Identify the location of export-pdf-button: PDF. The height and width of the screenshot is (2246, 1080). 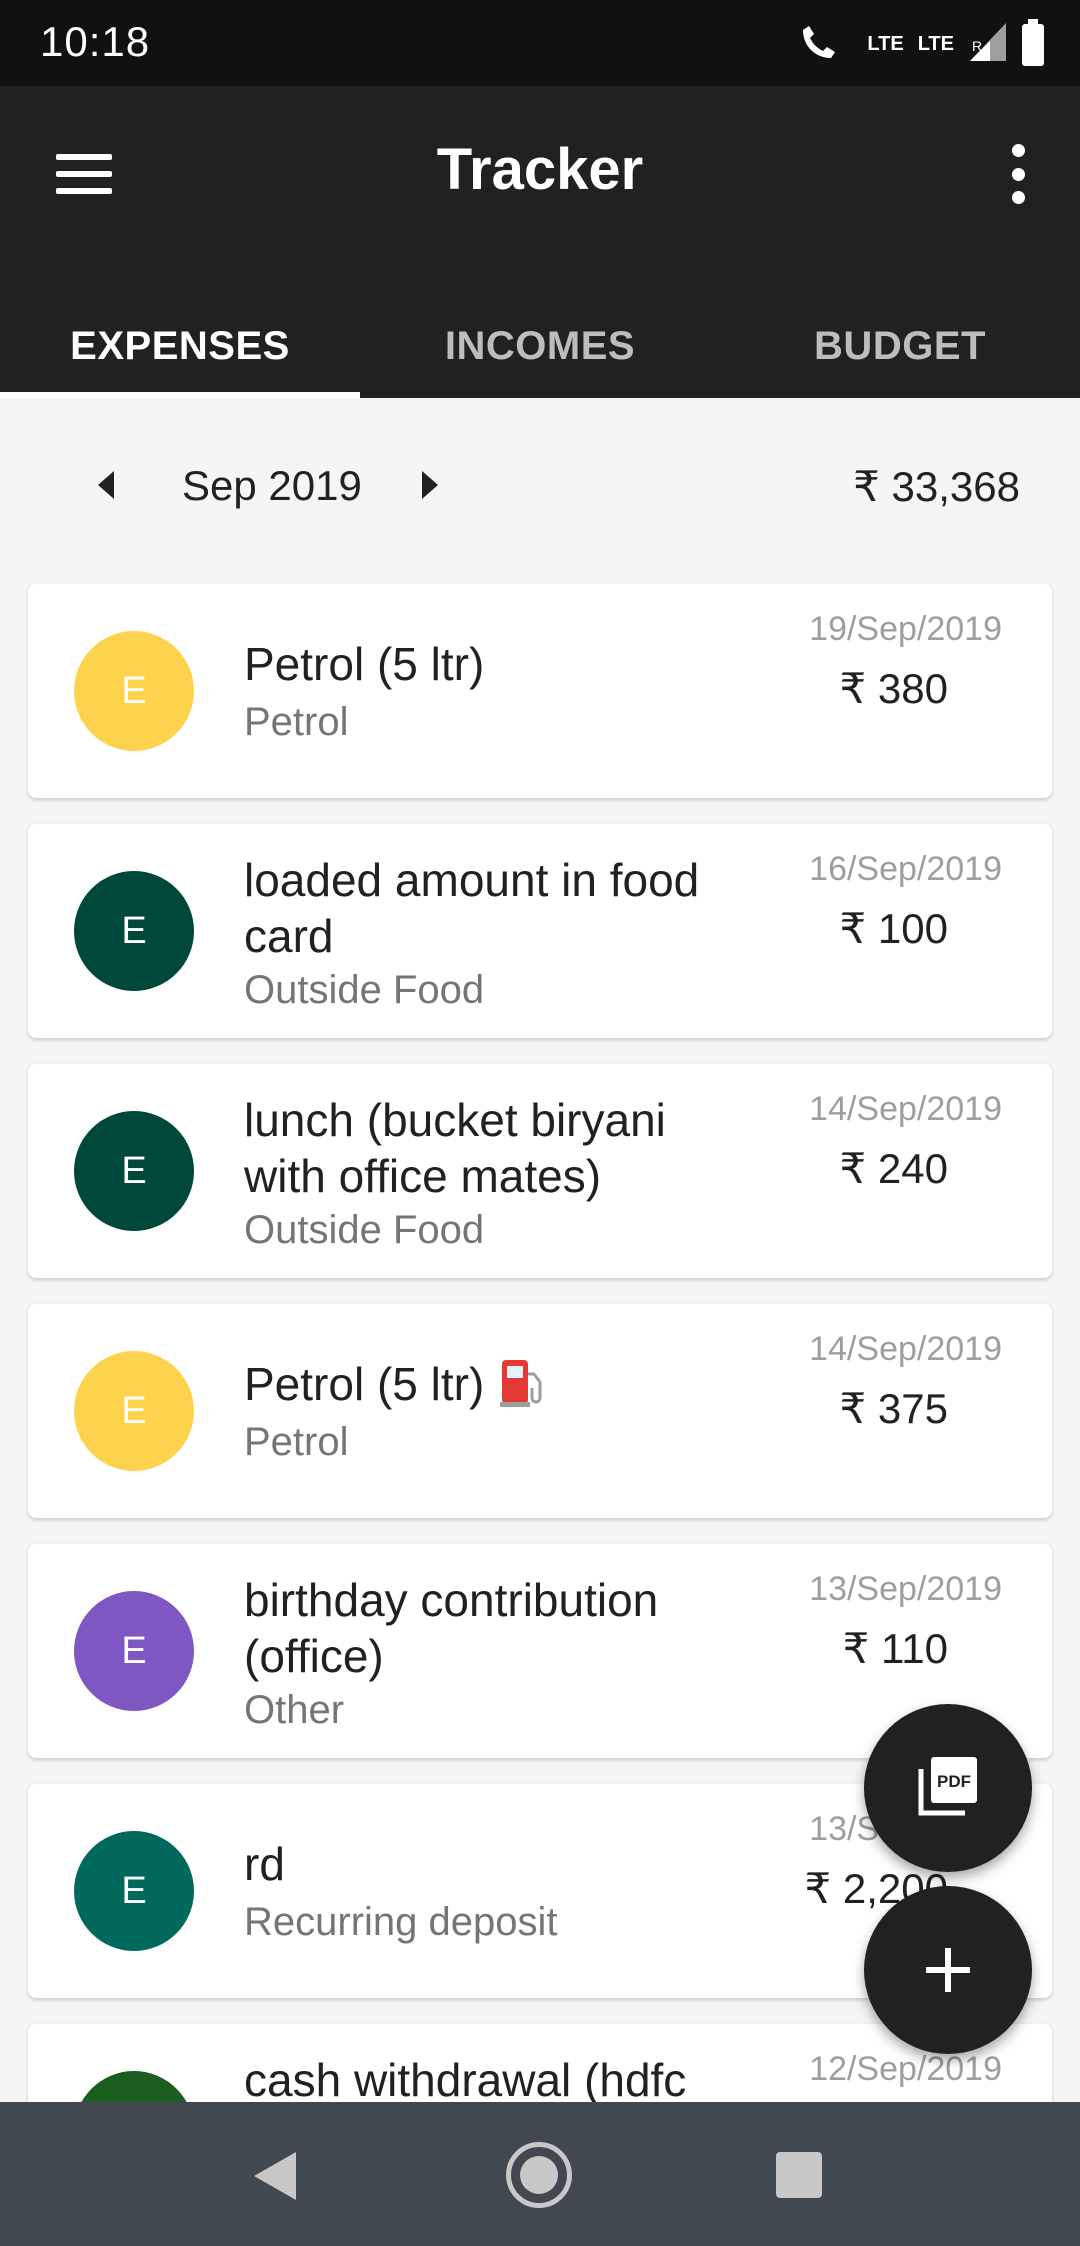
(948, 1788).